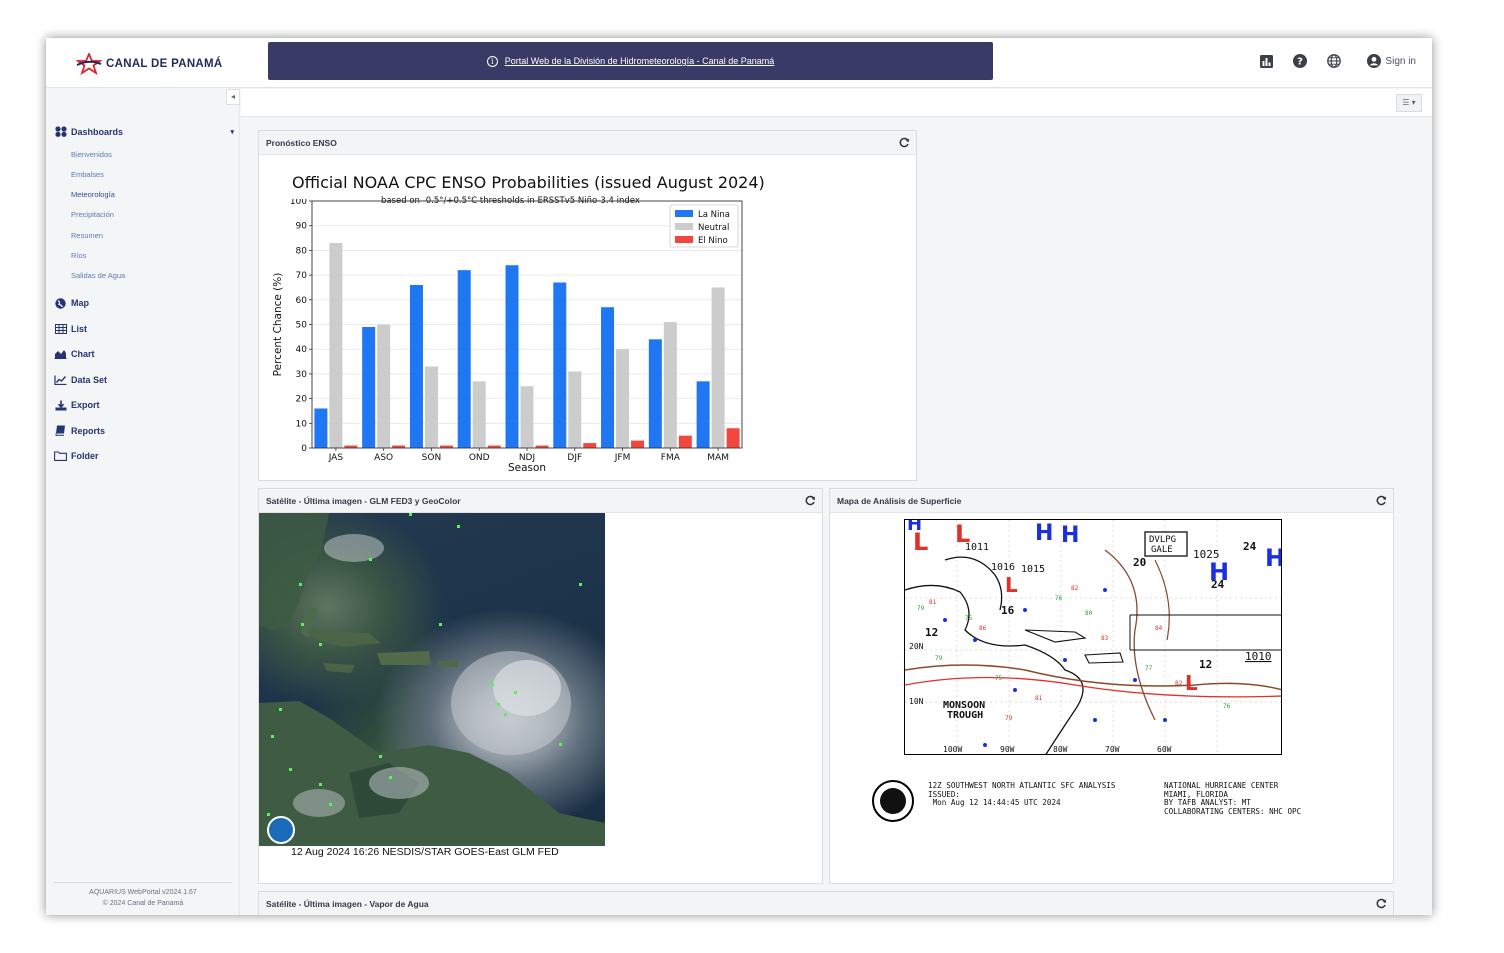 This screenshot has width=1504, height=953. Describe the element at coordinates (144, 195) in the screenshot. I see `sidebar-subitem-meteorologia: Meteorología` at that location.